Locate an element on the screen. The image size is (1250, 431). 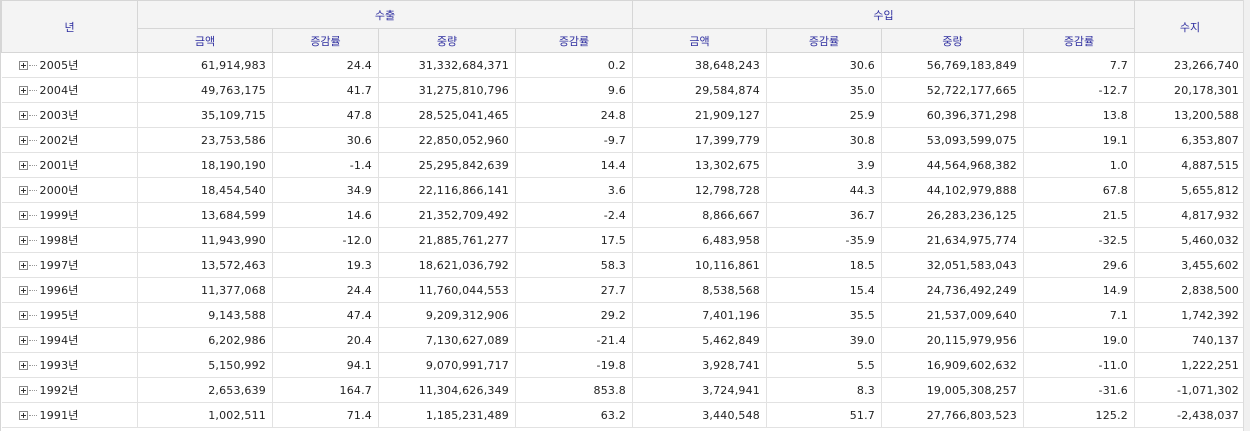
header-balance: 수지 is located at coordinates (1190, 26).